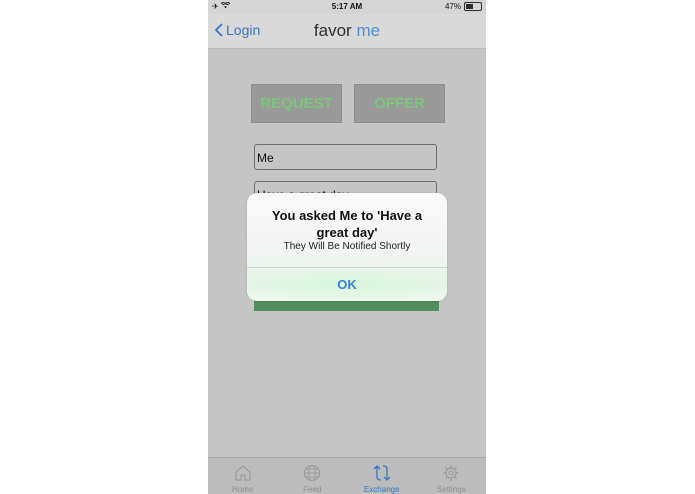 The width and height of the screenshot is (695, 494). I want to click on alert-title: You asked Me to 'Have a great day', so click(347, 224).